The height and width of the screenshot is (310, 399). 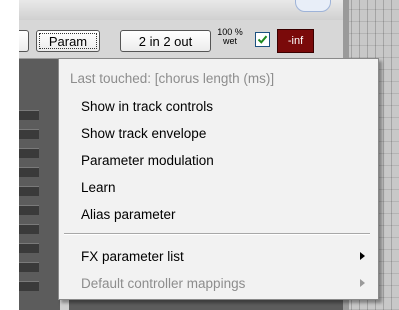 What do you see at coordinates (172, 78) in the screenshot?
I see `menu-header-label: Last touched: [chorus length (ms)]` at bounding box center [172, 78].